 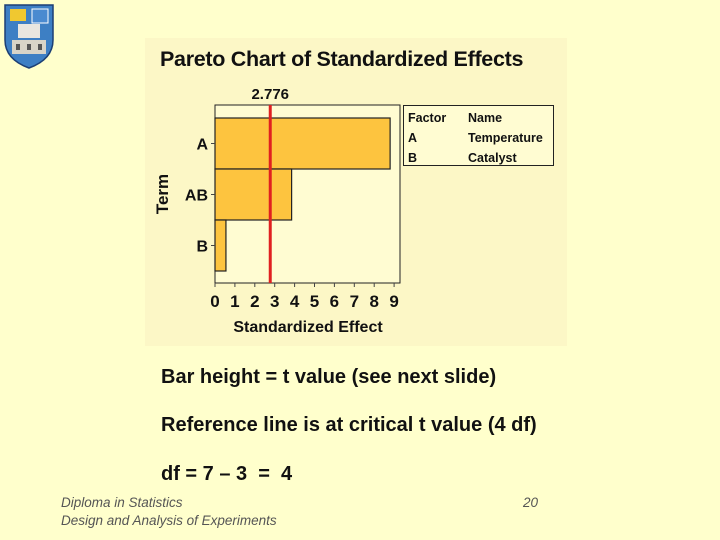 I want to click on legend-factor: A, so click(x=413, y=138).